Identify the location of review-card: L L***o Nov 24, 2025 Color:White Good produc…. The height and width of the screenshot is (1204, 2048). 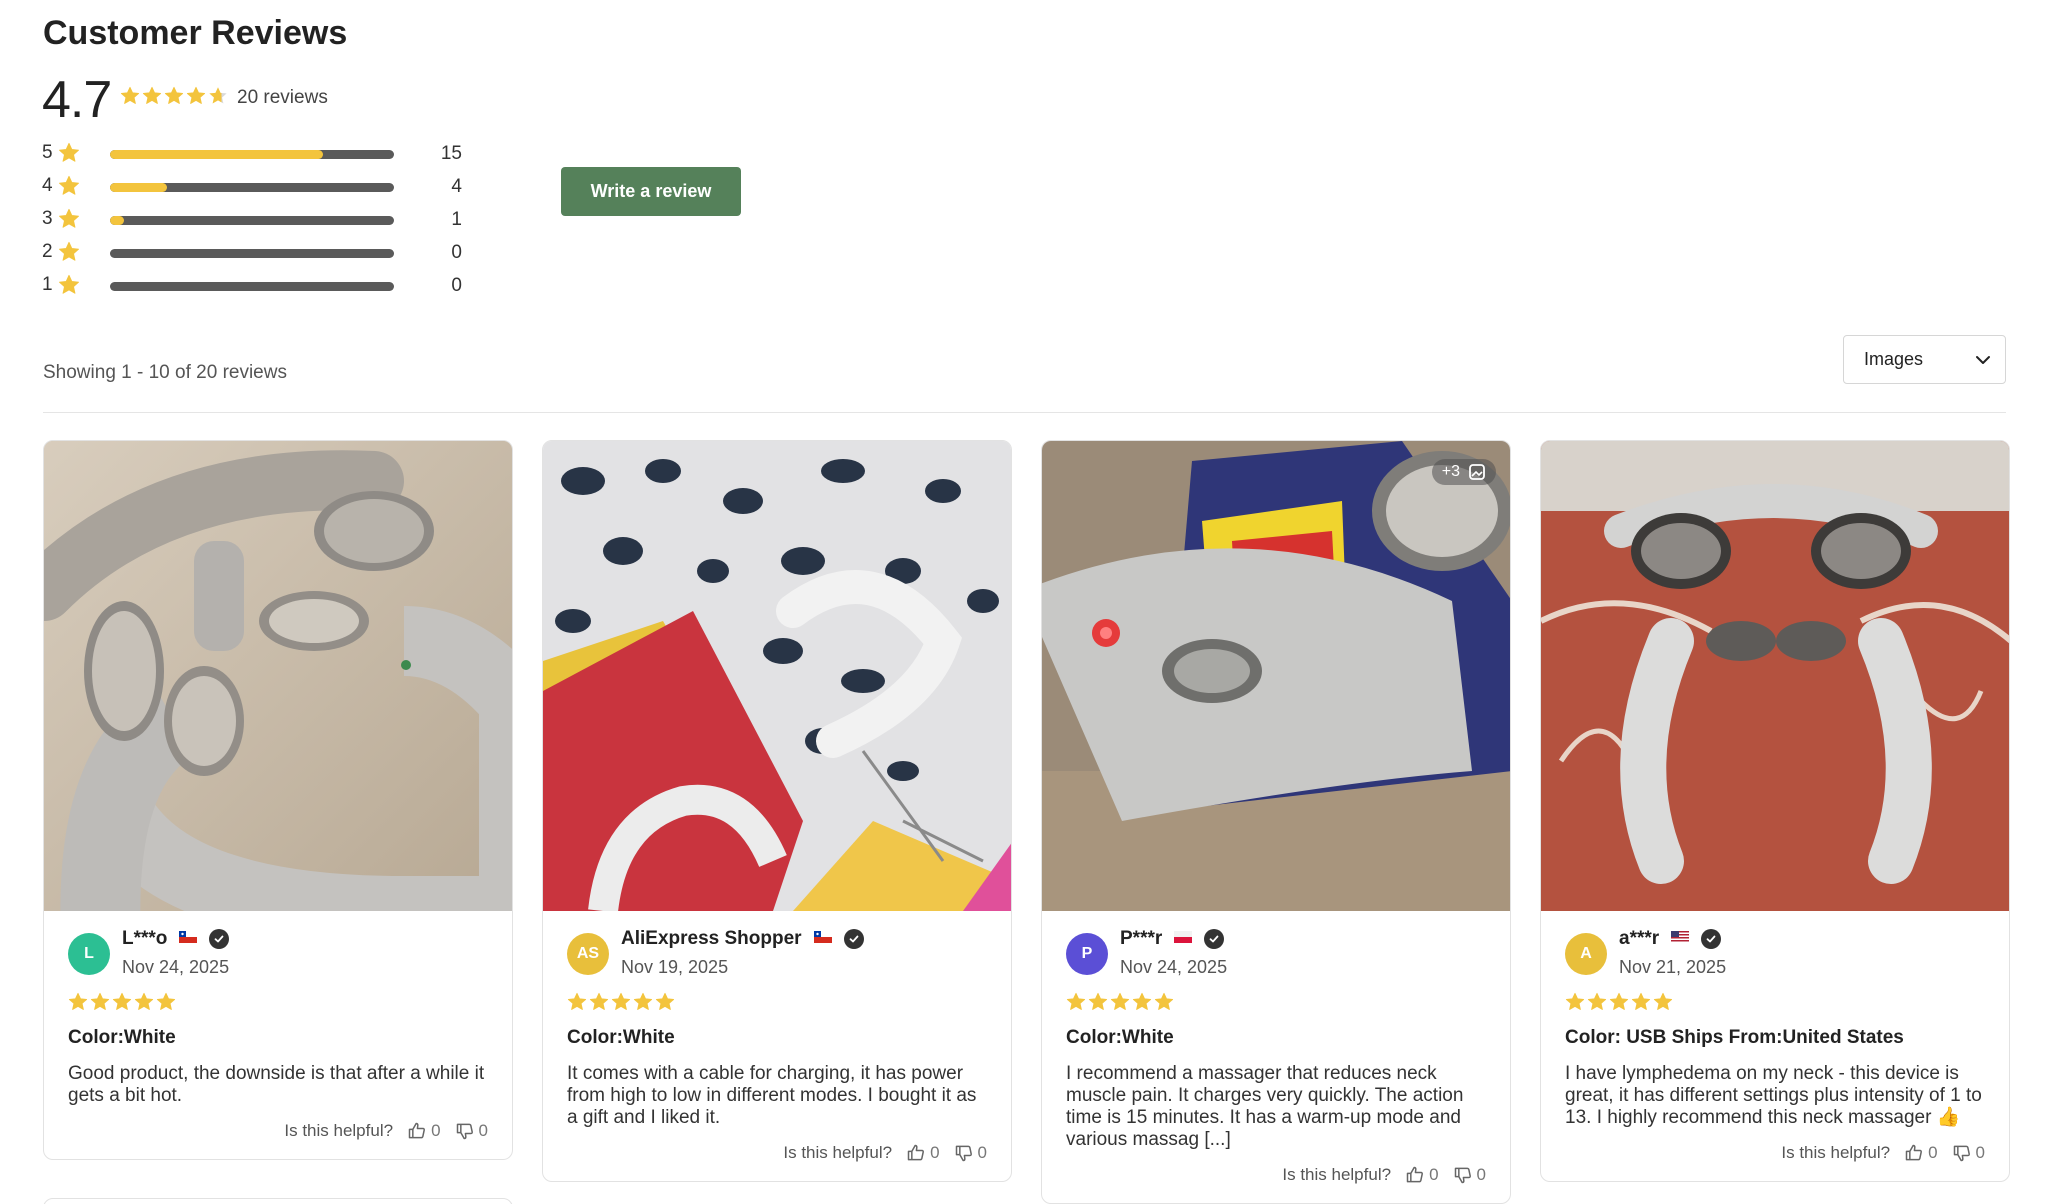
(278, 800).